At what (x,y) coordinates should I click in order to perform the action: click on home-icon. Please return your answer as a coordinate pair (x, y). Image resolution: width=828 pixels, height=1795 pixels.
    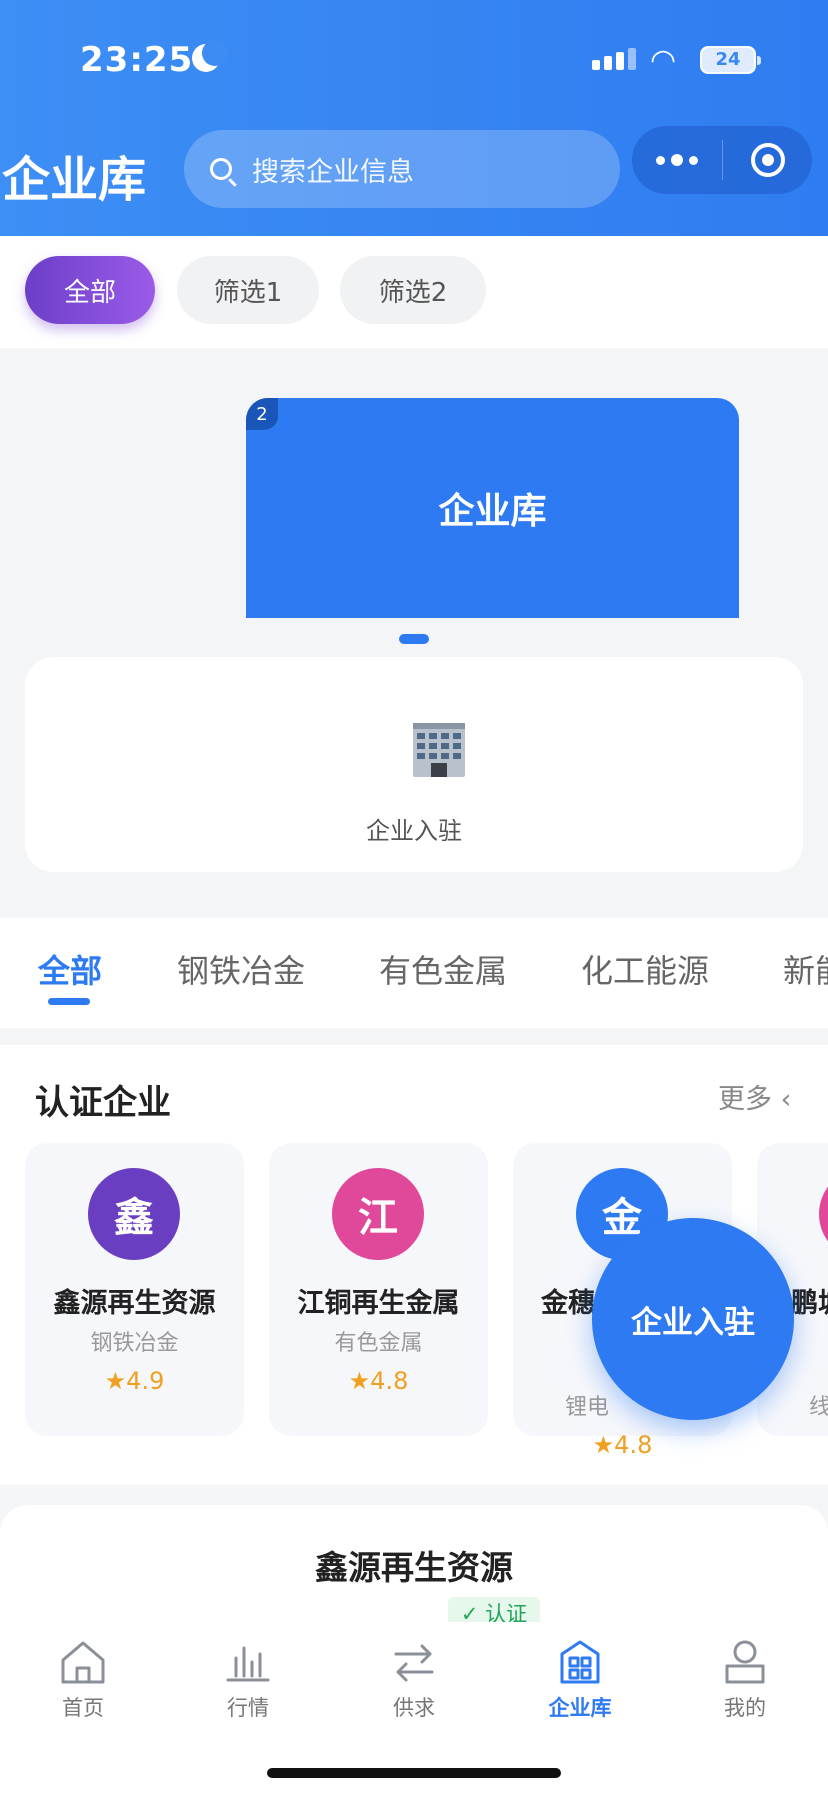
    Looking at the image, I should click on (83, 1662).